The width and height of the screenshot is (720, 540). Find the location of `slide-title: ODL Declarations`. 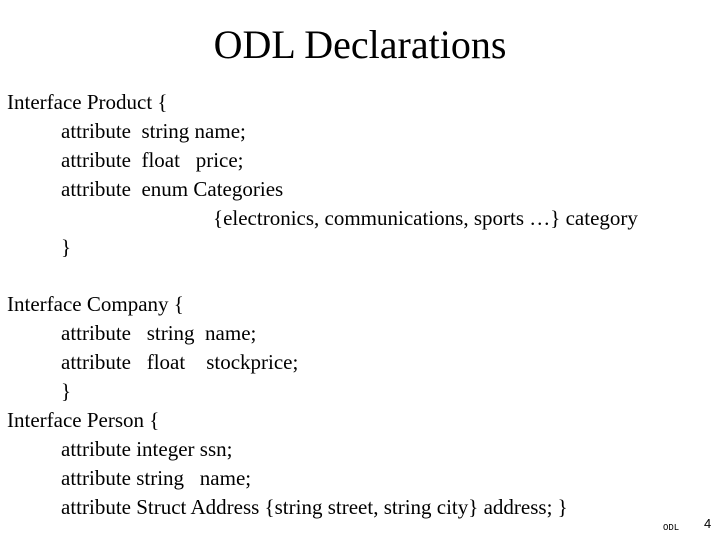

slide-title: ODL Declarations is located at coordinates (360, 44).